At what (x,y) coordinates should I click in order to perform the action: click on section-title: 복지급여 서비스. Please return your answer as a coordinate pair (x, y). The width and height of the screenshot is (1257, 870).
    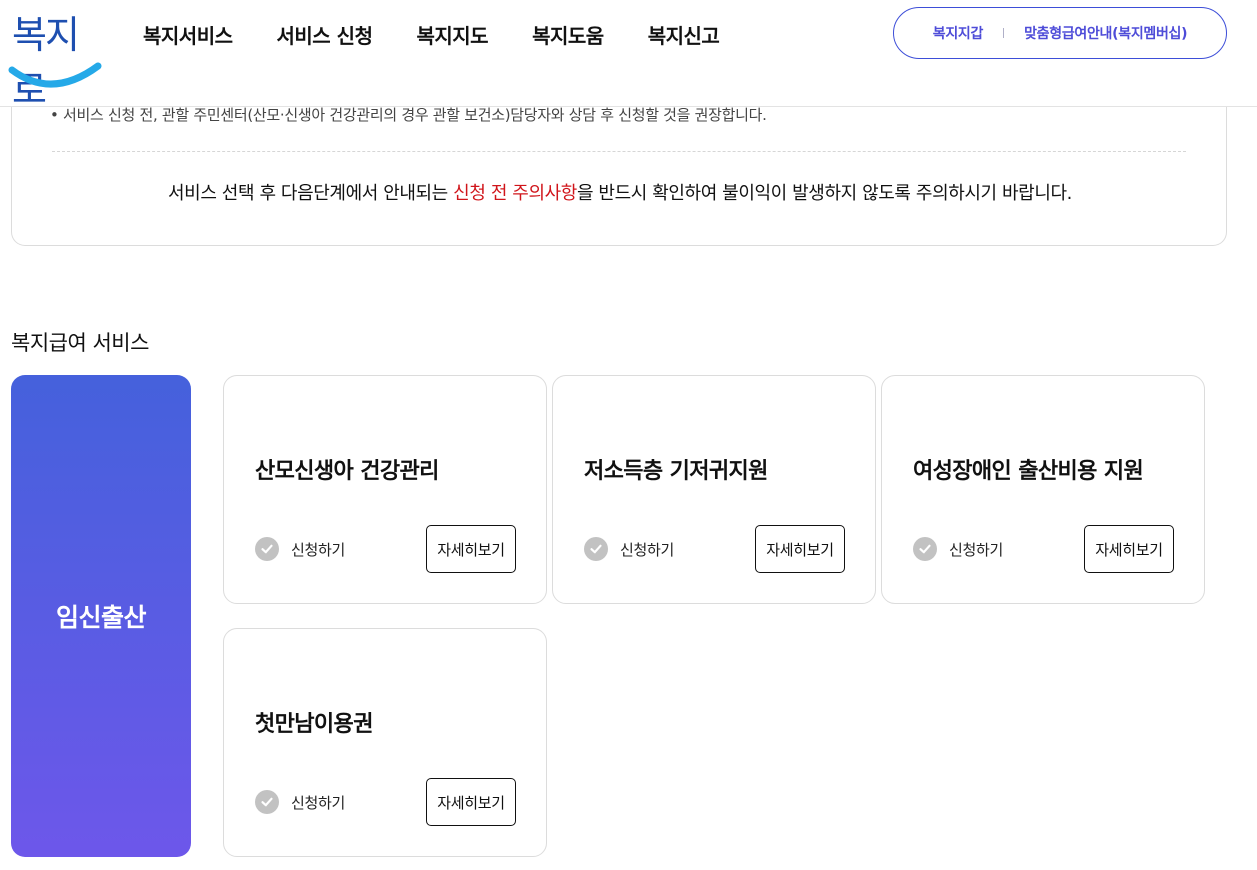
    Looking at the image, I should click on (80, 343).